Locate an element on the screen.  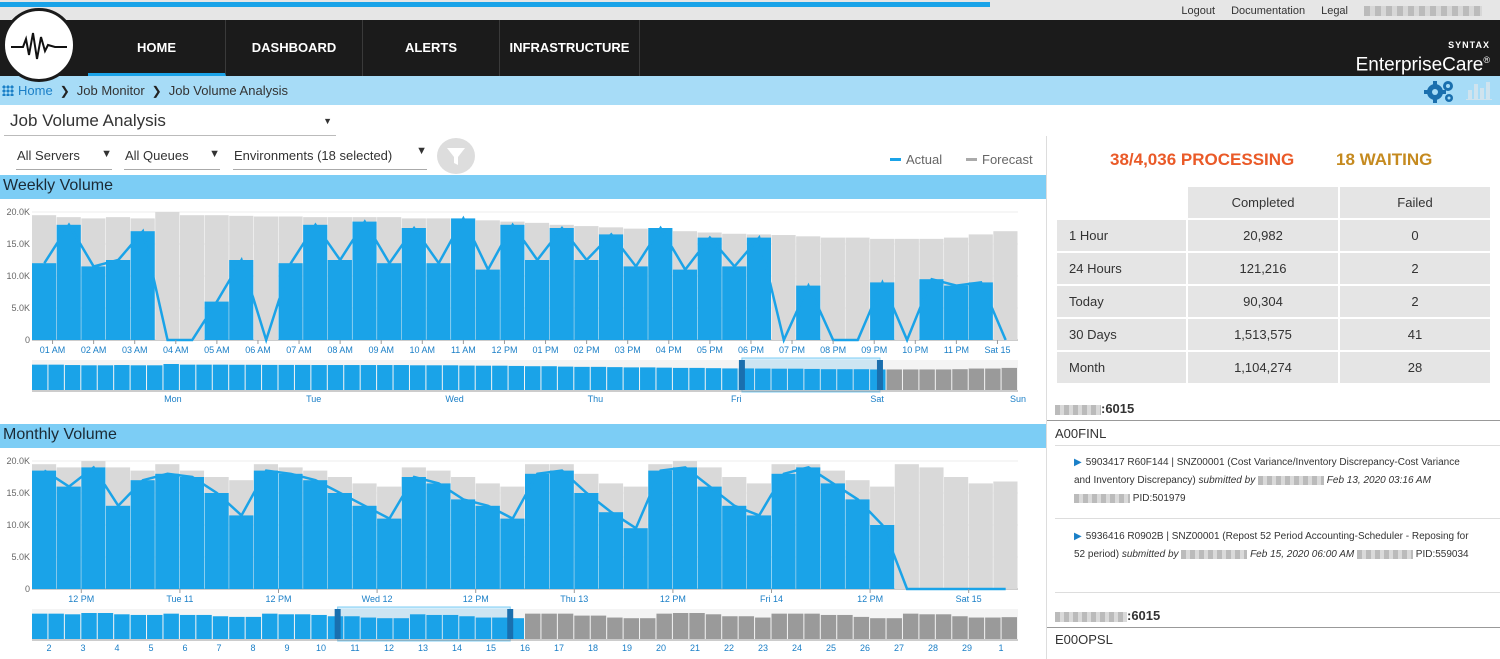
y-tick-label: 20.0K is located at coordinates (18, 461).